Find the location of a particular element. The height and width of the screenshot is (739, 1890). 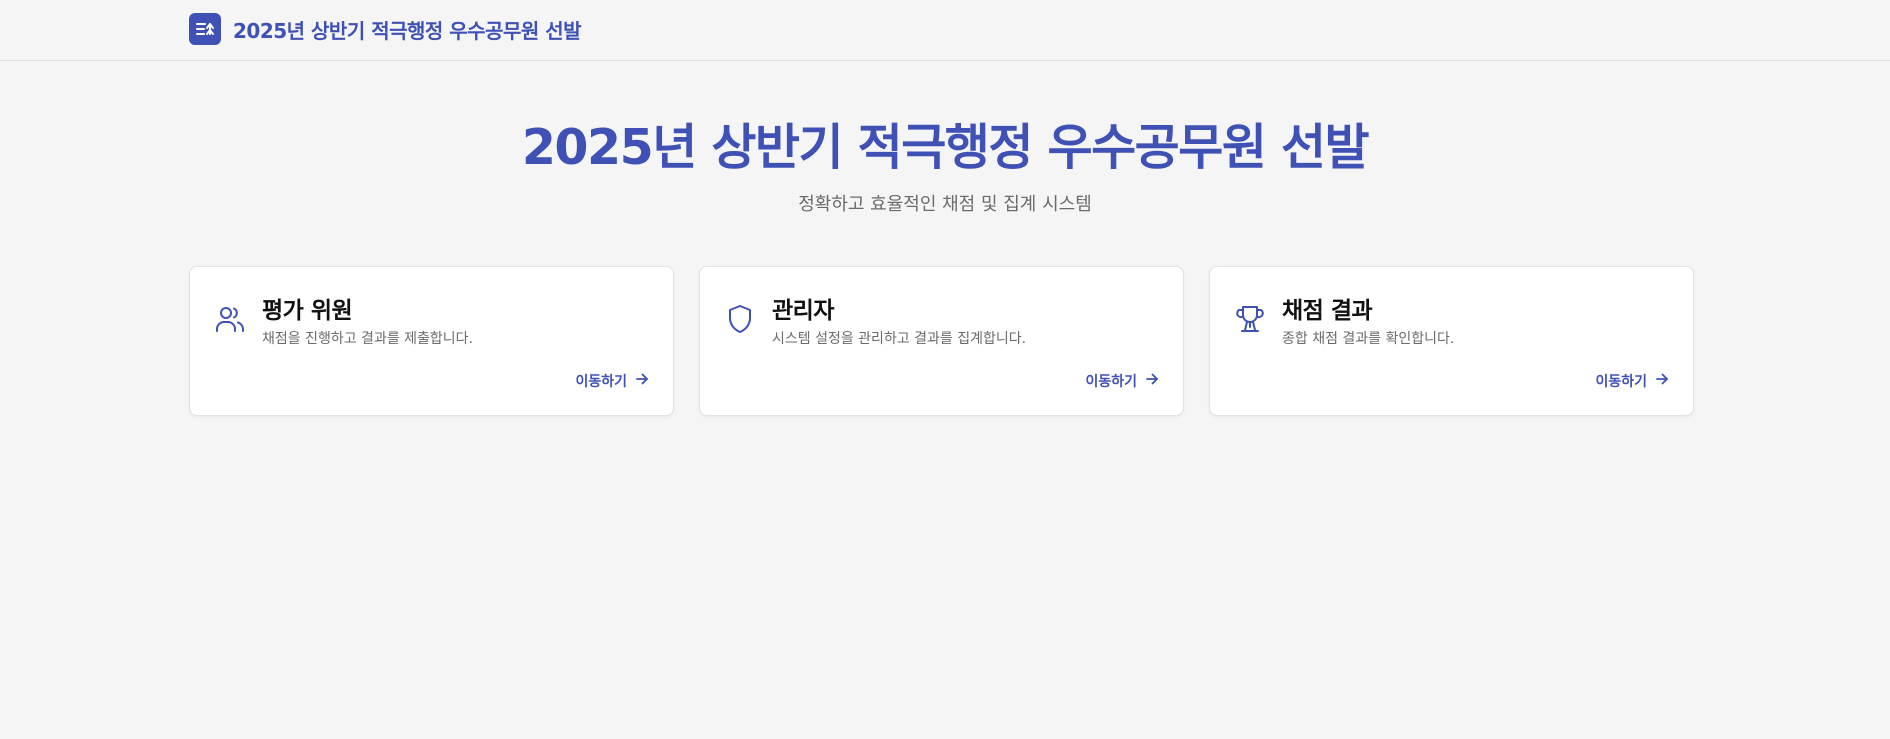

go-results-link: 이동하기 is located at coordinates (1632, 381).